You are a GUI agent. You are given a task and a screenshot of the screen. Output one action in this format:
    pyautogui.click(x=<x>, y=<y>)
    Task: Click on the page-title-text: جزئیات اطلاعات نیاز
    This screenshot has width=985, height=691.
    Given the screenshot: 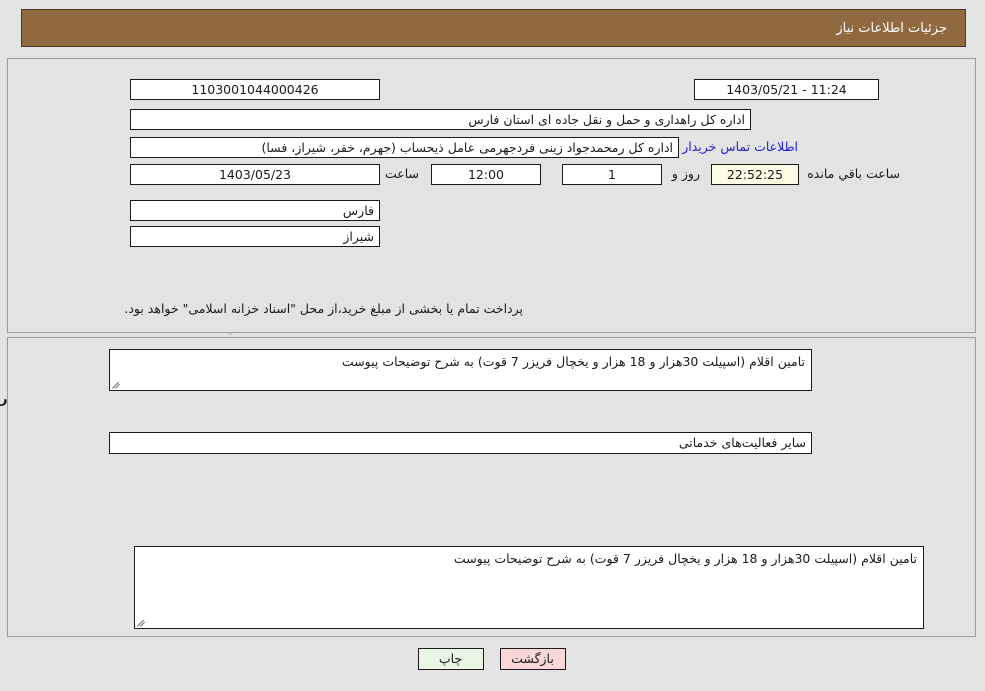 What is the action you would take?
    pyautogui.click(x=892, y=28)
    